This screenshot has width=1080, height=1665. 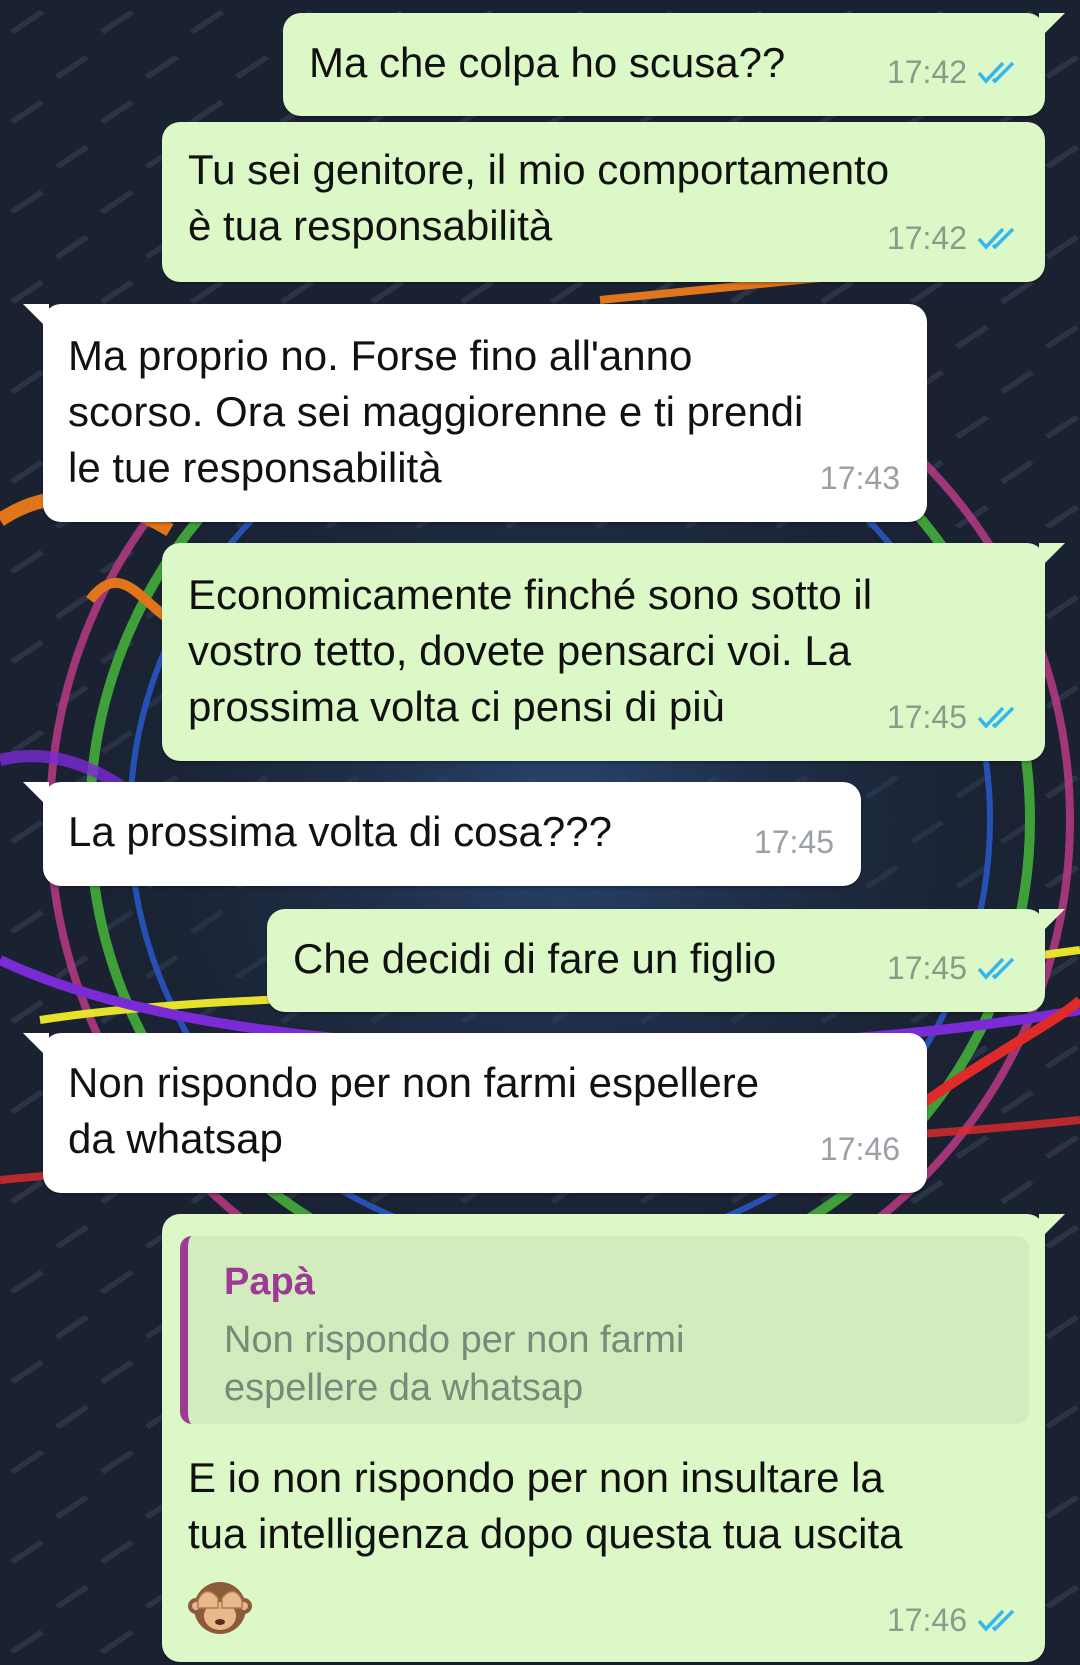 I want to click on incoming-message: La prossima volta di cosa??? 17:45, so click(x=442, y=834).